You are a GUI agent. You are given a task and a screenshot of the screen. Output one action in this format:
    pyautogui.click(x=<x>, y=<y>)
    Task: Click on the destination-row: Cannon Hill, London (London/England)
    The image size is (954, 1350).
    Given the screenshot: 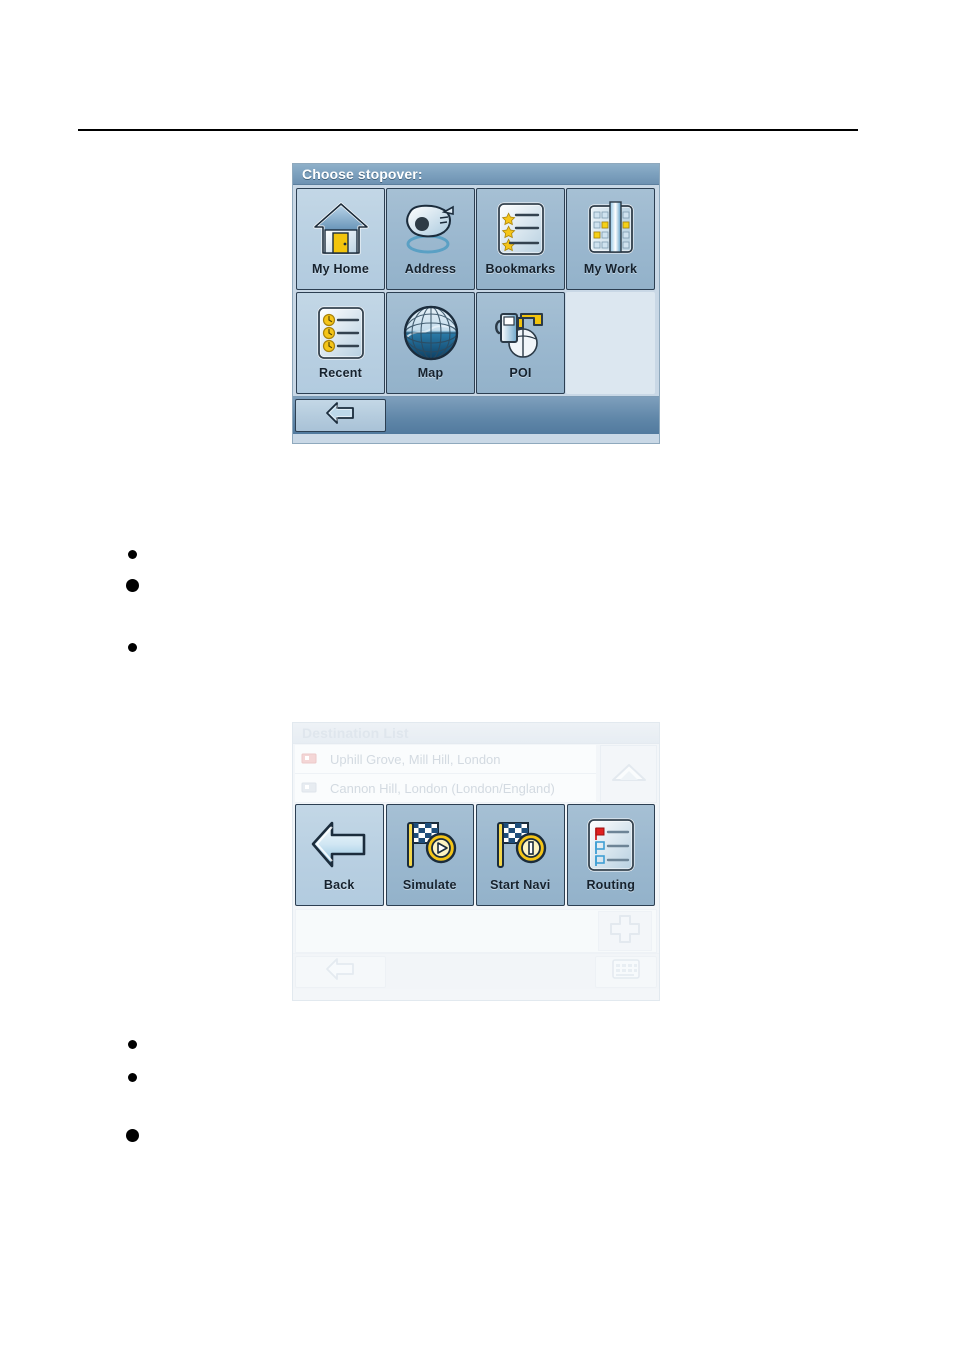 What is the action you would take?
    pyautogui.click(x=445, y=788)
    